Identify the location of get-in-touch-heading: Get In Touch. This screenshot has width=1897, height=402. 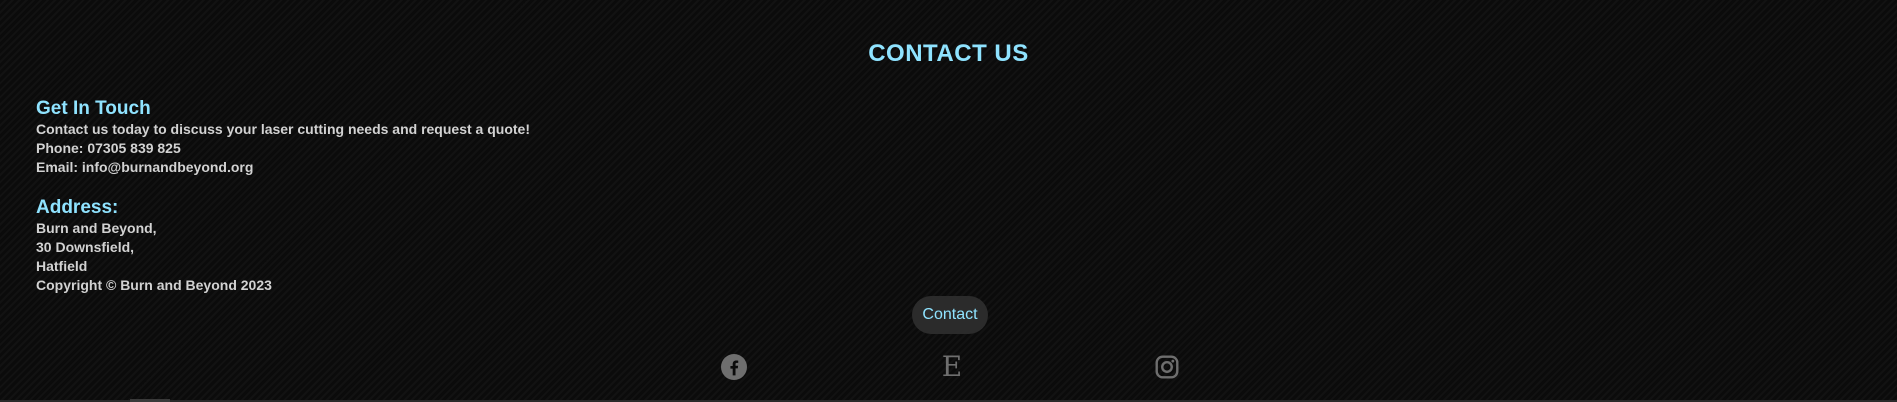
(93, 108).